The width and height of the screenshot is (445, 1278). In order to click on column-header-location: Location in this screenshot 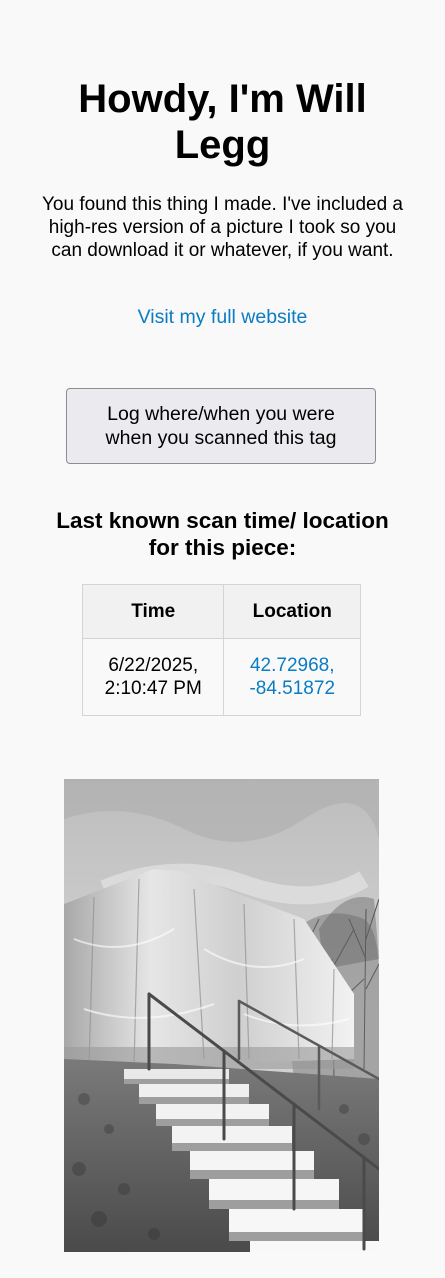, I will do `click(292, 611)`.